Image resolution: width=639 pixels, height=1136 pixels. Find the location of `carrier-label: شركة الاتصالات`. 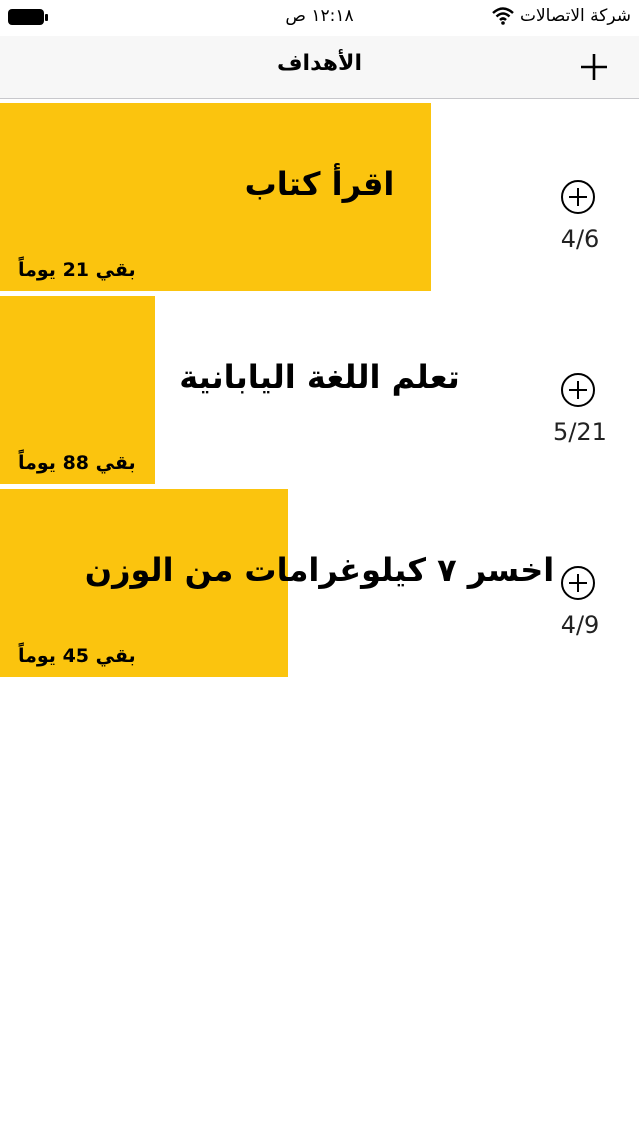

carrier-label: شركة الاتصالات is located at coordinates (575, 16).